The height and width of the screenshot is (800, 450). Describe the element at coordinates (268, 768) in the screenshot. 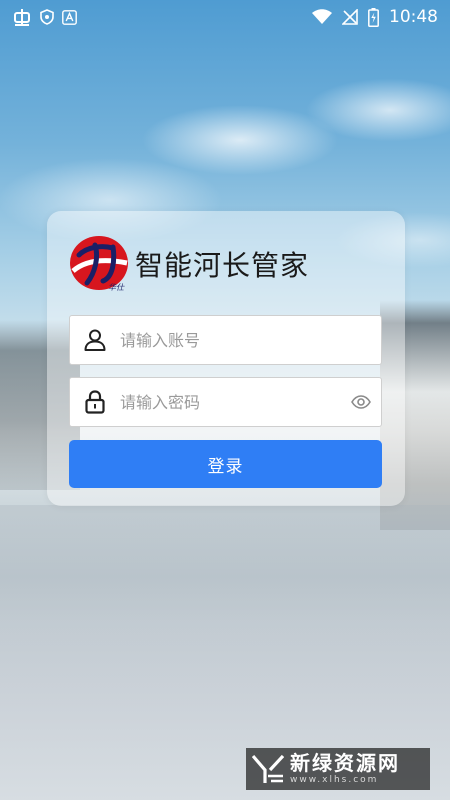

I see `watermark-logo-icon` at that location.